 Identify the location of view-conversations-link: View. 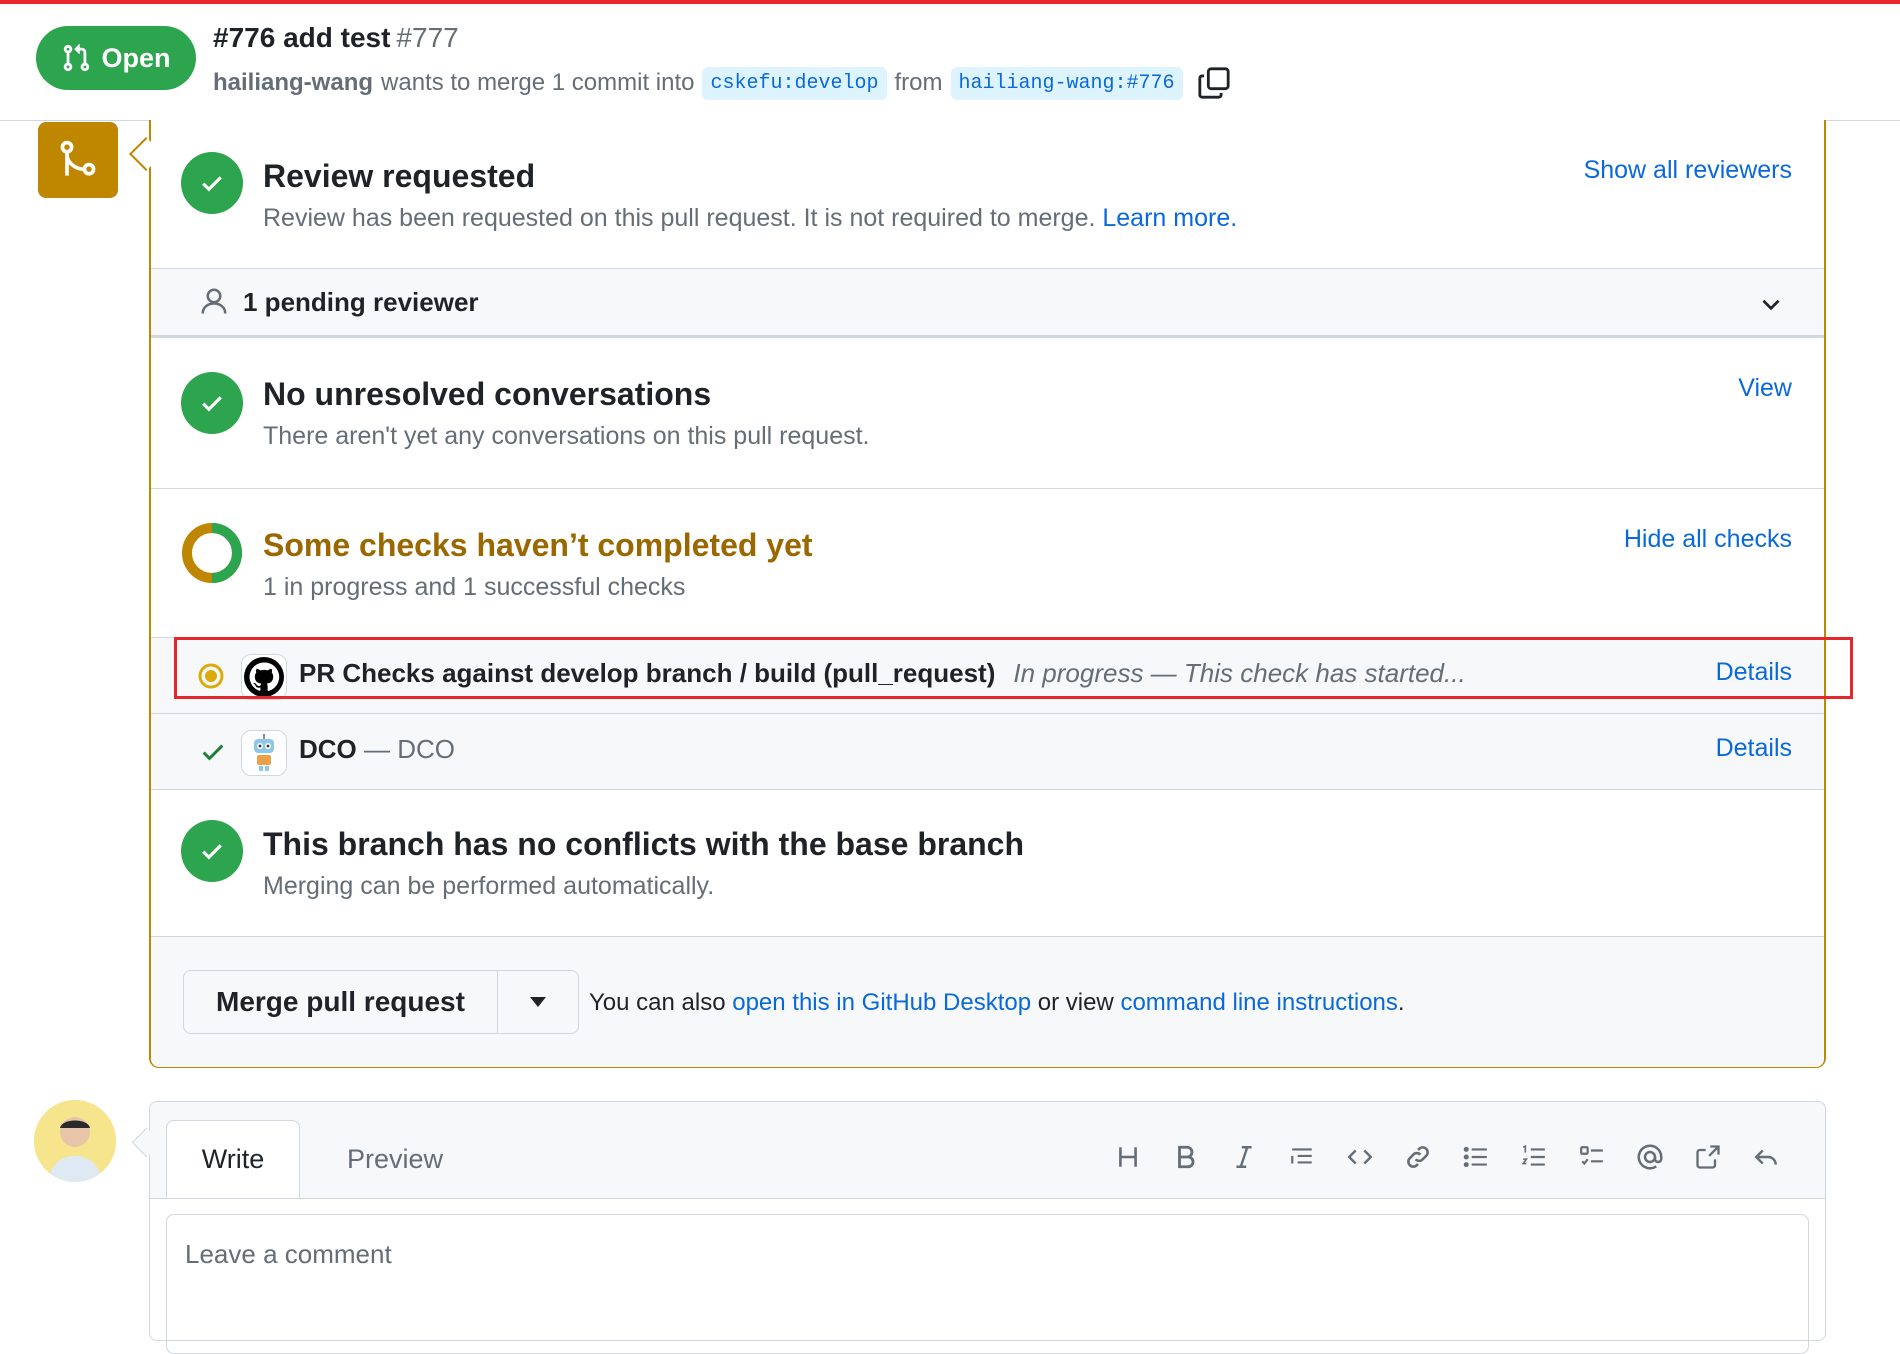
(1765, 388).